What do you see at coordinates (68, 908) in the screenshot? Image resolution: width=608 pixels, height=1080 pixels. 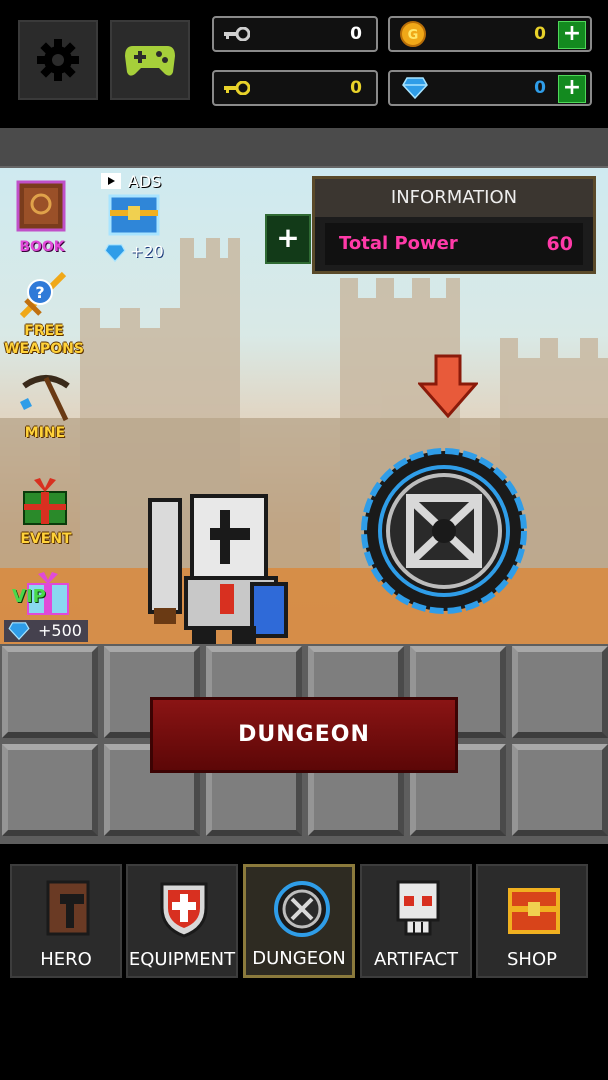 I see `hero-helmet-icon` at bounding box center [68, 908].